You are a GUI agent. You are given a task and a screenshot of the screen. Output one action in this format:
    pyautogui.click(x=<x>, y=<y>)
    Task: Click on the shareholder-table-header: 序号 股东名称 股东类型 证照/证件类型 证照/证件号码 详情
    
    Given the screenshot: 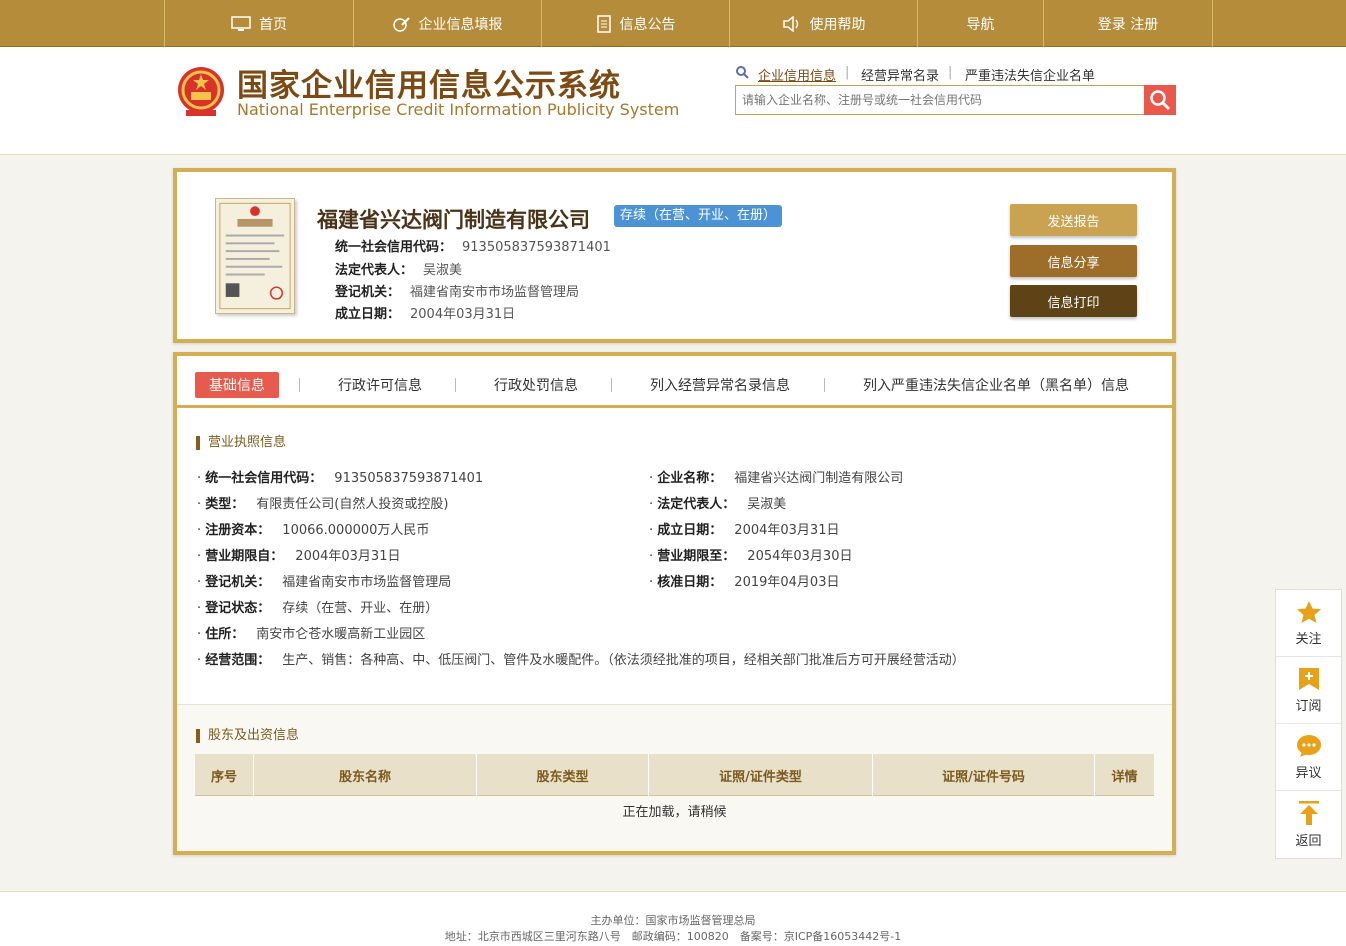 What is the action you would take?
    pyautogui.click(x=674, y=775)
    